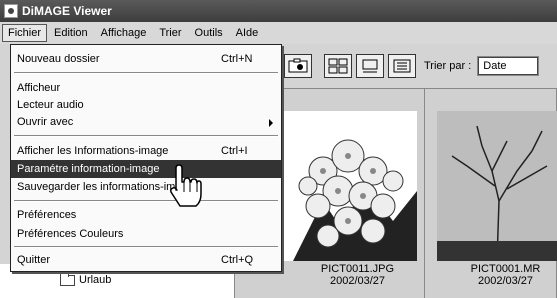 Image resolution: width=557 pixels, height=298 pixels. What do you see at coordinates (209, 33) in the screenshot?
I see `menu-outils: Outils` at bounding box center [209, 33].